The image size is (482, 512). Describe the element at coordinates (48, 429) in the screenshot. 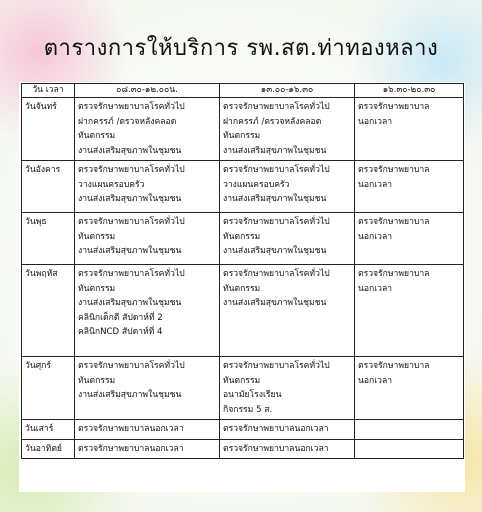

I see `day-cell: วันเสาร์` at that location.